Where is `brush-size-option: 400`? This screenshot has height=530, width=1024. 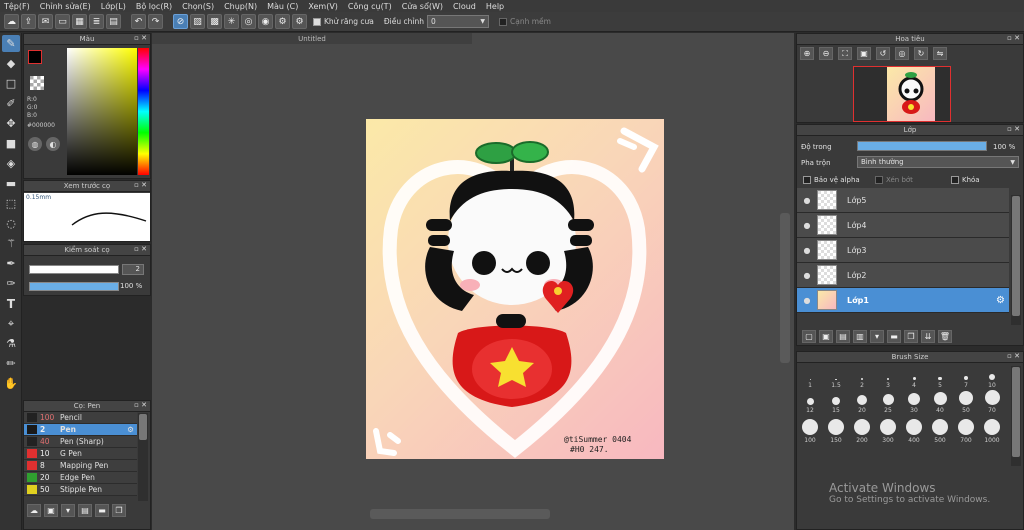 brush-size-option: 400 is located at coordinates (914, 429).